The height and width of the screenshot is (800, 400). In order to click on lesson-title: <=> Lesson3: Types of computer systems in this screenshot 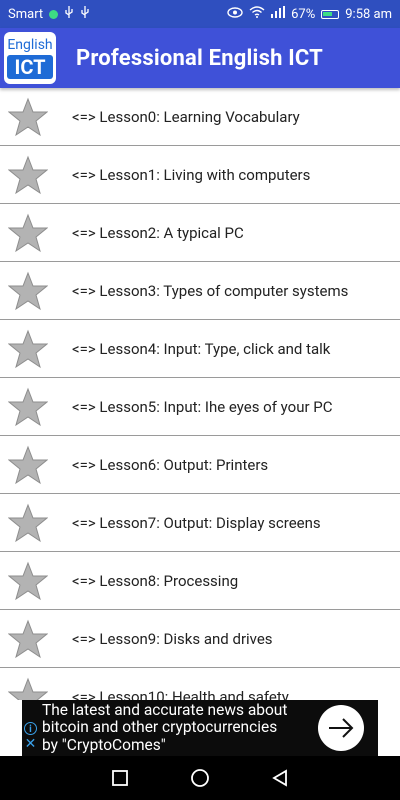, I will do `click(210, 290)`.